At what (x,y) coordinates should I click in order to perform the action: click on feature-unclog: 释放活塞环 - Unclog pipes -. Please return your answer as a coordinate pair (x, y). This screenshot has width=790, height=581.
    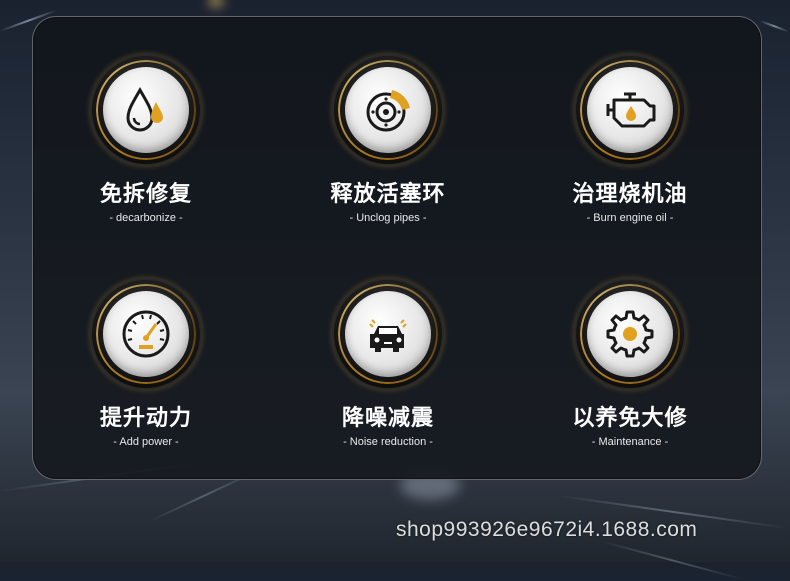
    Looking at the image, I should click on (388, 140).